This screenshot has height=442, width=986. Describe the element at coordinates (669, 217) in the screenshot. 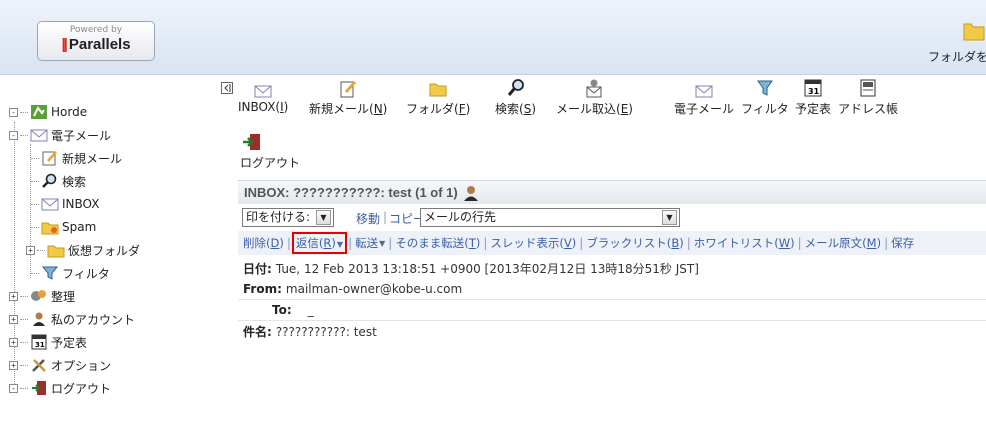

I see `chevron-down-icon: ▼` at that location.